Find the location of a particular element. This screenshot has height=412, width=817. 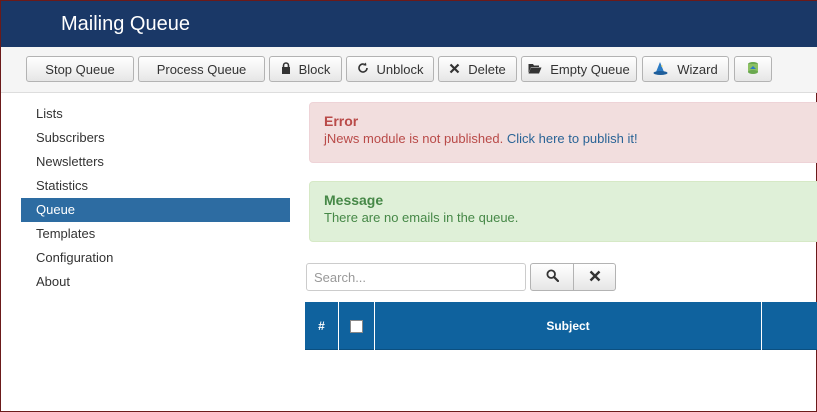

stop-queue-button: Stop Queue is located at coordinates (80, 69).